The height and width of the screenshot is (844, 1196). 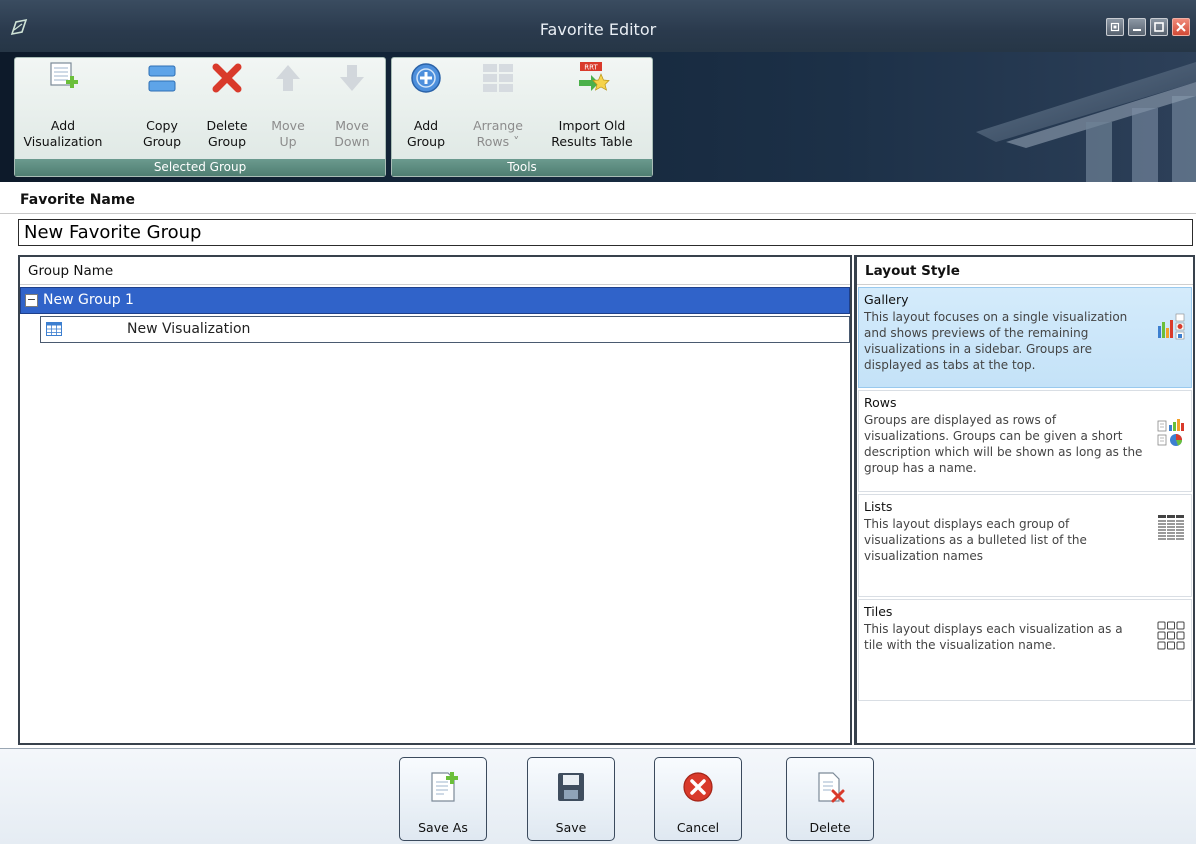 I want to click on delete-x-icon, so click(x=227, y=78).